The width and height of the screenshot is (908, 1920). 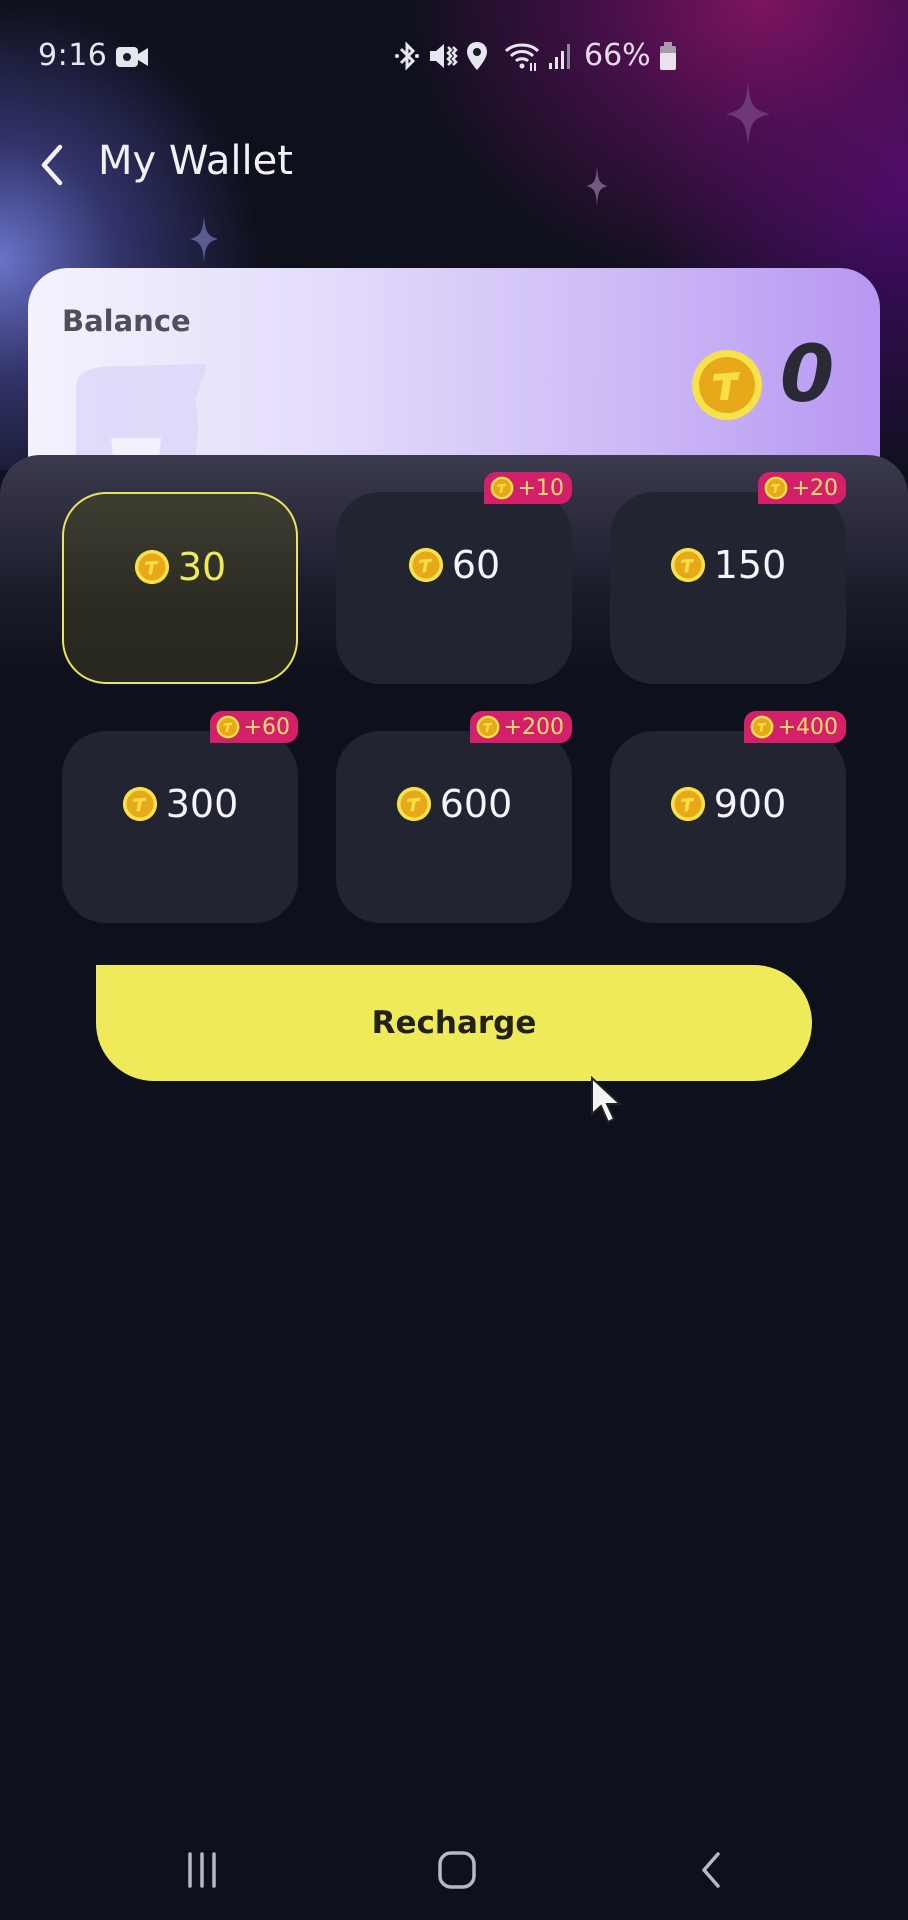 I want to click on balance-label: Balance, so click(x=126, y=321).